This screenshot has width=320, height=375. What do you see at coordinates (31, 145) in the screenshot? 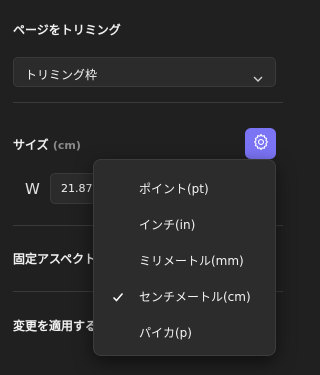
I see `size-title-text: サイズ` at bounding box center [31, 145].